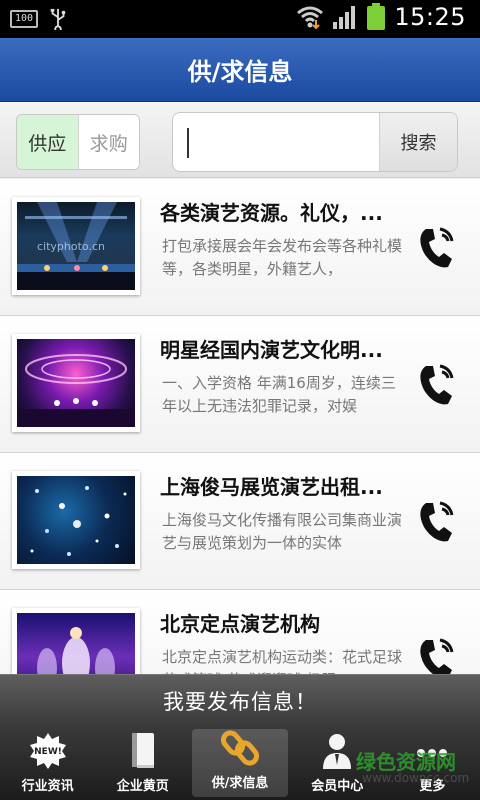 This screenshot has height=800, width=480. I want to click on news-badge-icon: NEW!, so click(48, 751).